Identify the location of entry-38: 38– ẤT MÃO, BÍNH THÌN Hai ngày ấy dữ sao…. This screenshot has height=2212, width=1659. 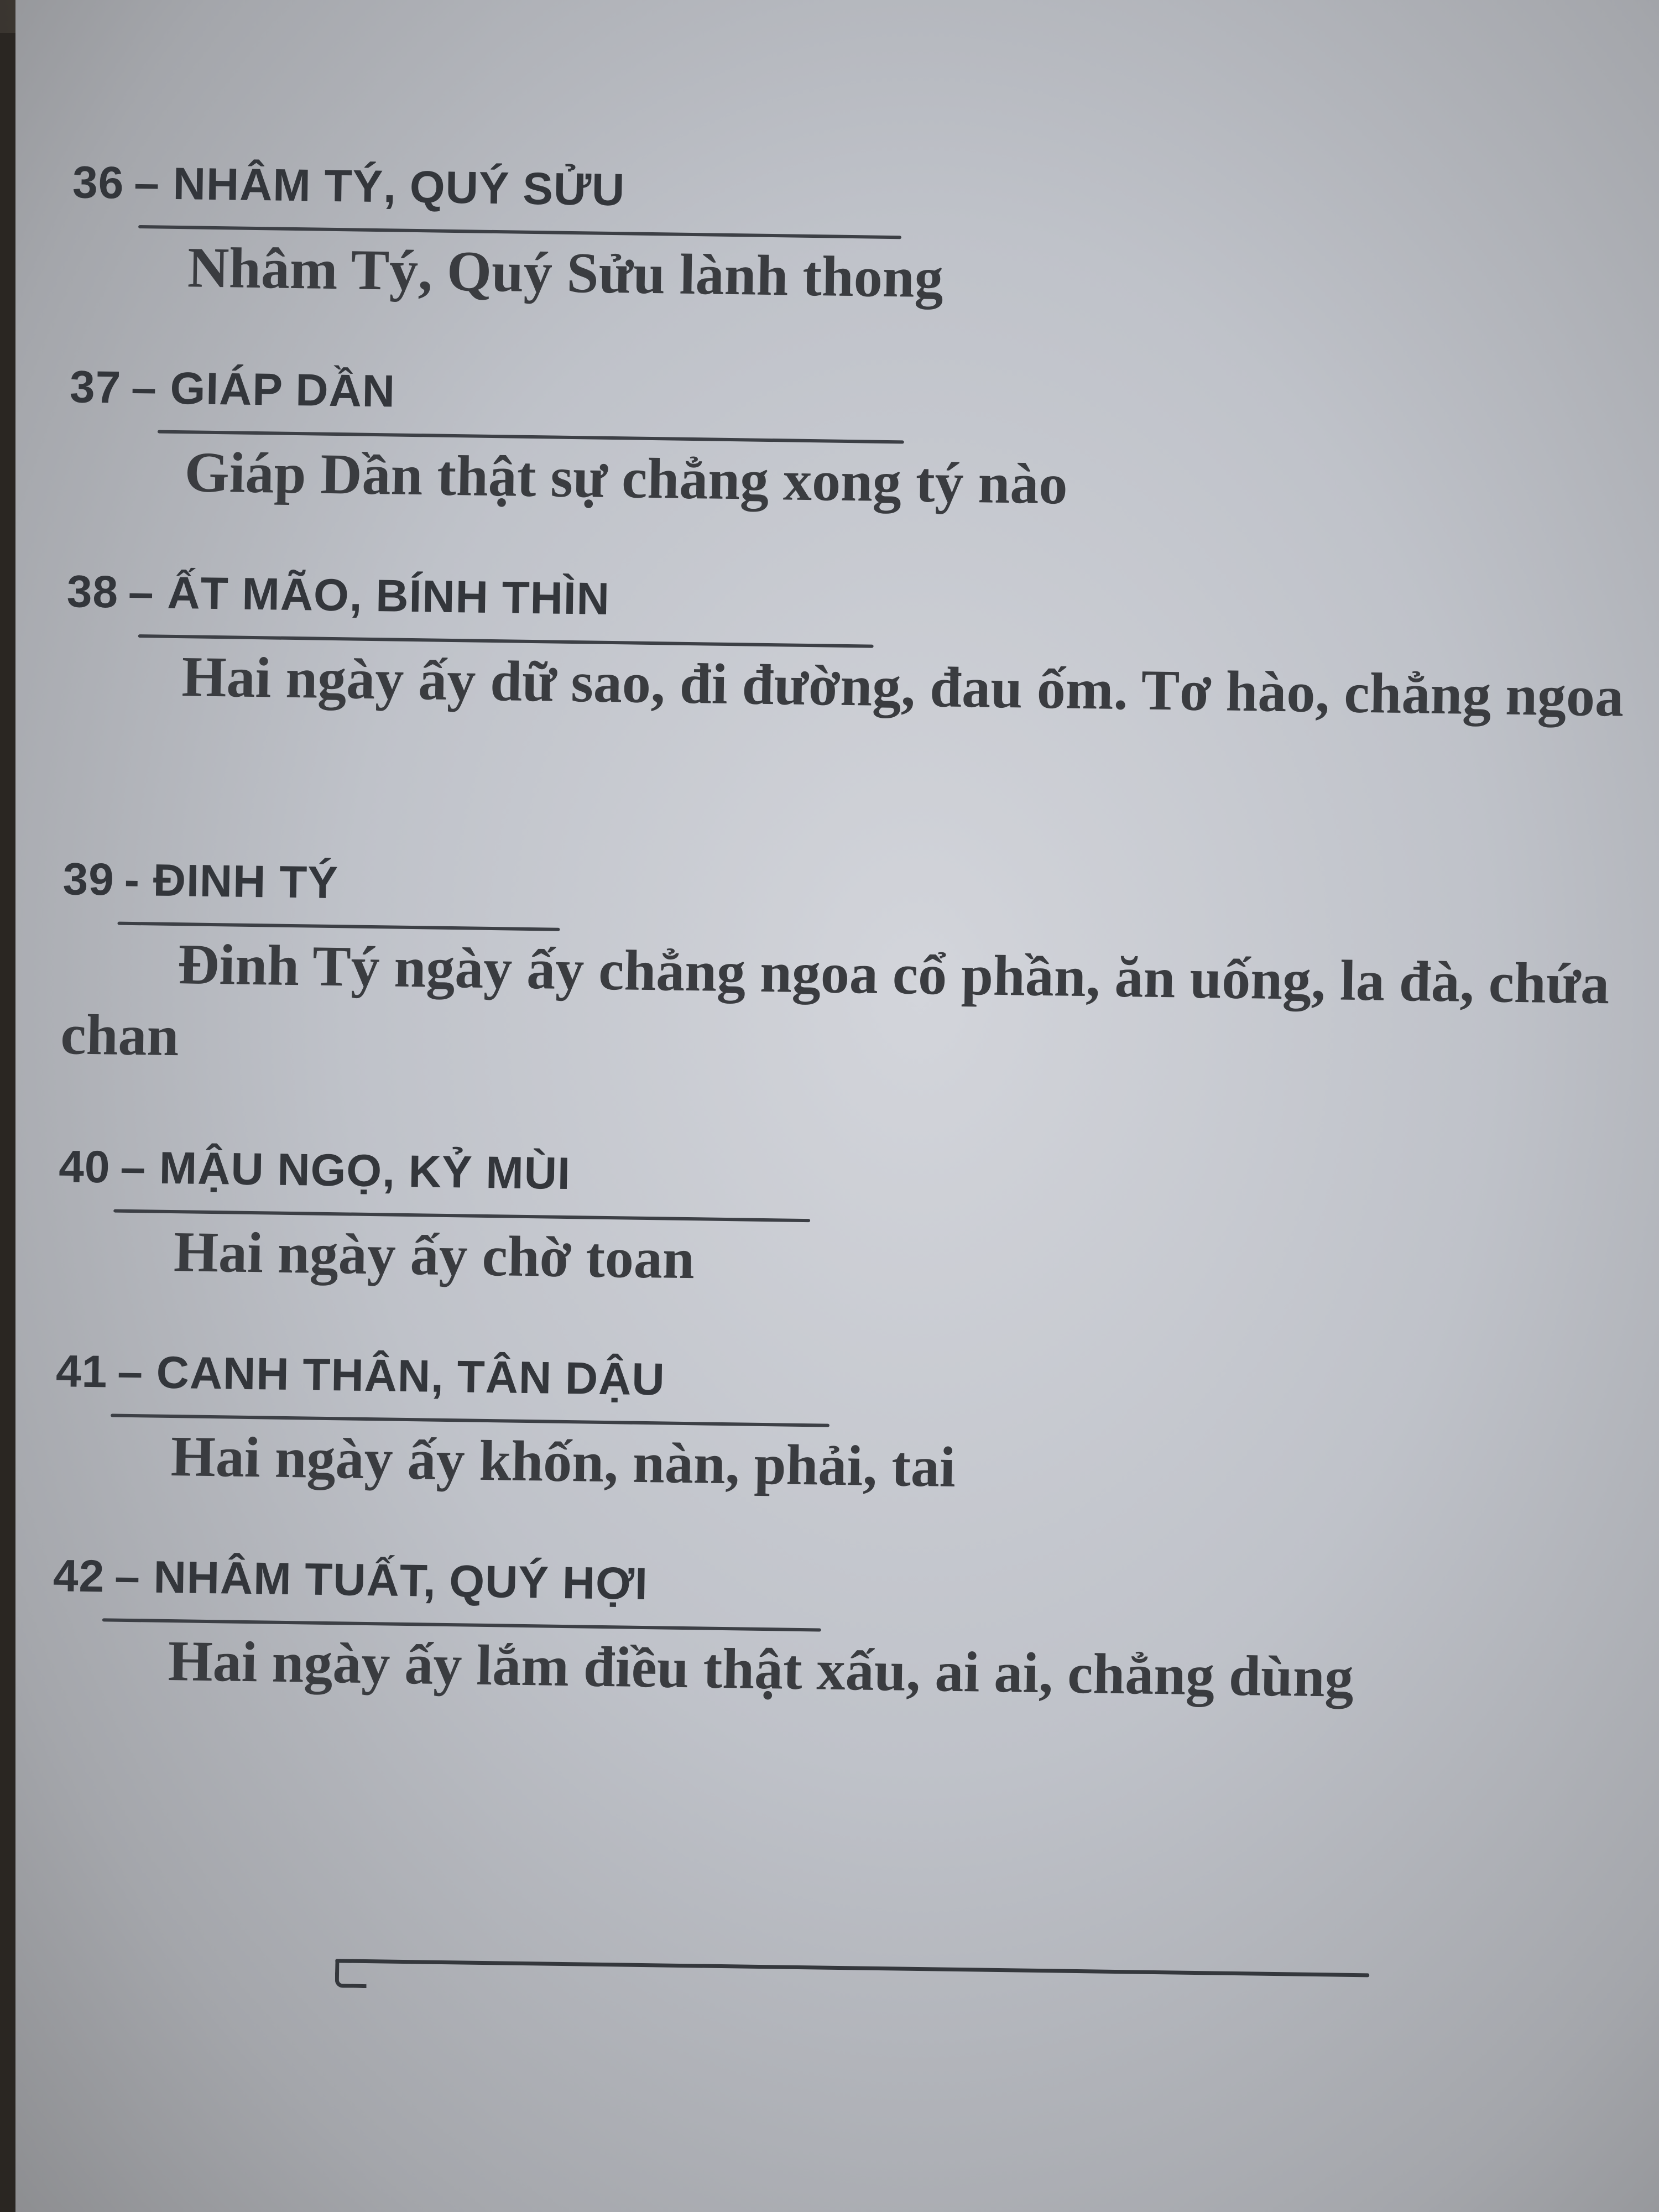
(857, 649).